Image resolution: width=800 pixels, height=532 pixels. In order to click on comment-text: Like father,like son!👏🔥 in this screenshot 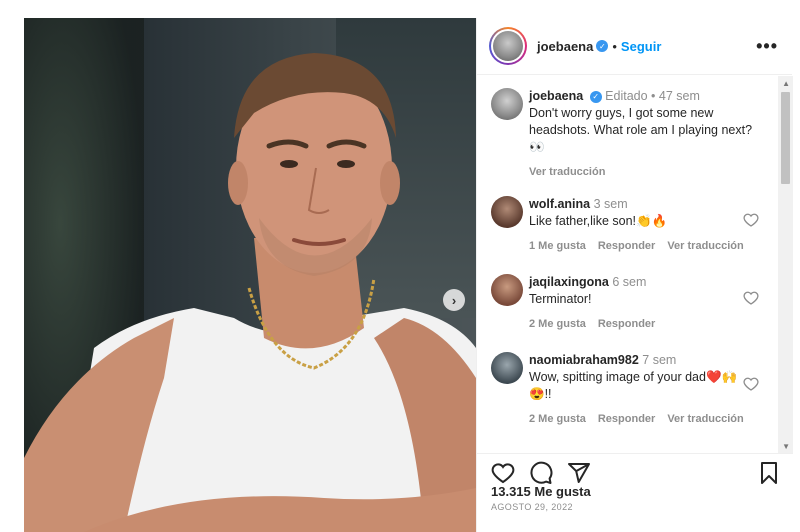, I will do `click(598, 221)`.